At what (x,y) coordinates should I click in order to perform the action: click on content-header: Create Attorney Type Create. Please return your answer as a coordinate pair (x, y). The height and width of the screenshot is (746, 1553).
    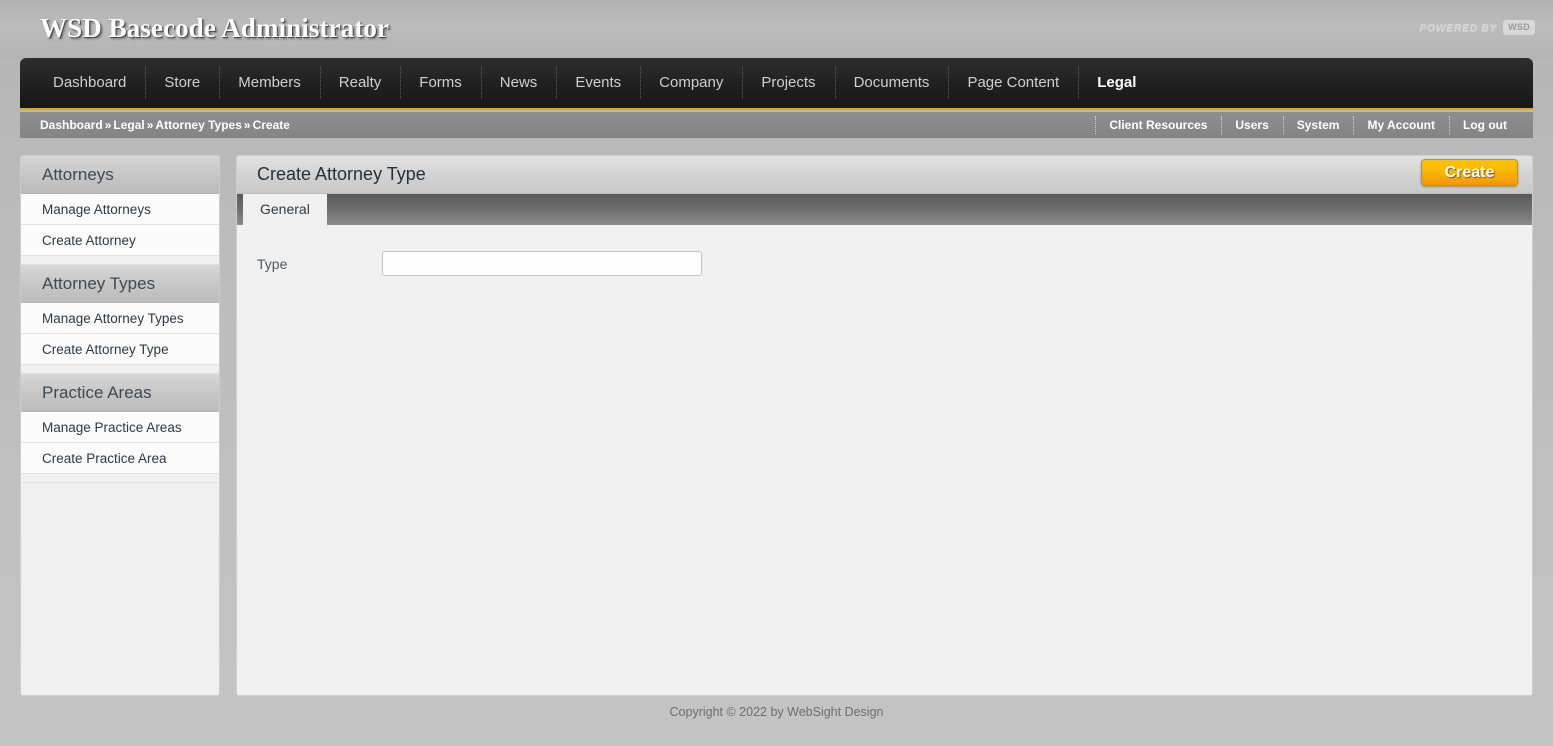
    Looking at the image, I should click on (884, 175).